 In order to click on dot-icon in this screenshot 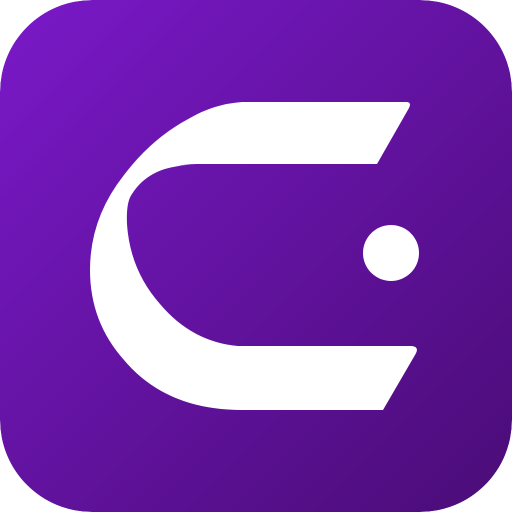, I will do `click(391, 253)`.